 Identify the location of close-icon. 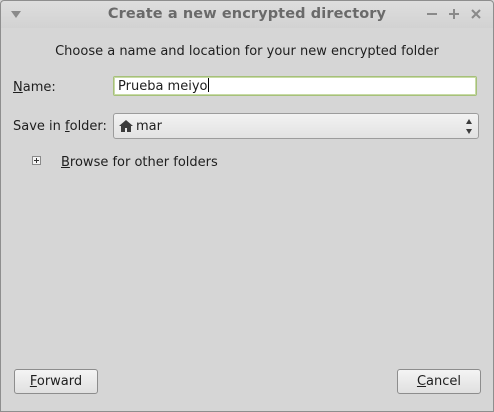
(476, 14).